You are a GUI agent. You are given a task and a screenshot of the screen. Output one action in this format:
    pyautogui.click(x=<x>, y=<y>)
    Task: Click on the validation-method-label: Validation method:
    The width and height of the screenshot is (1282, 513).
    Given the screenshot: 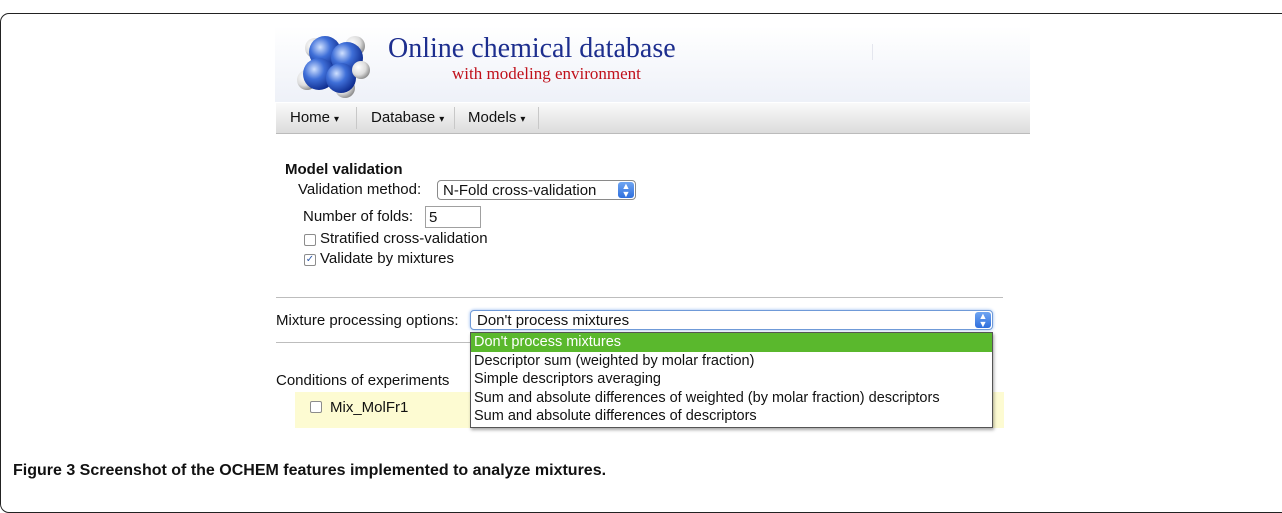 What is the action you would take?
    pyautogui.click(x=360, y=189)
    